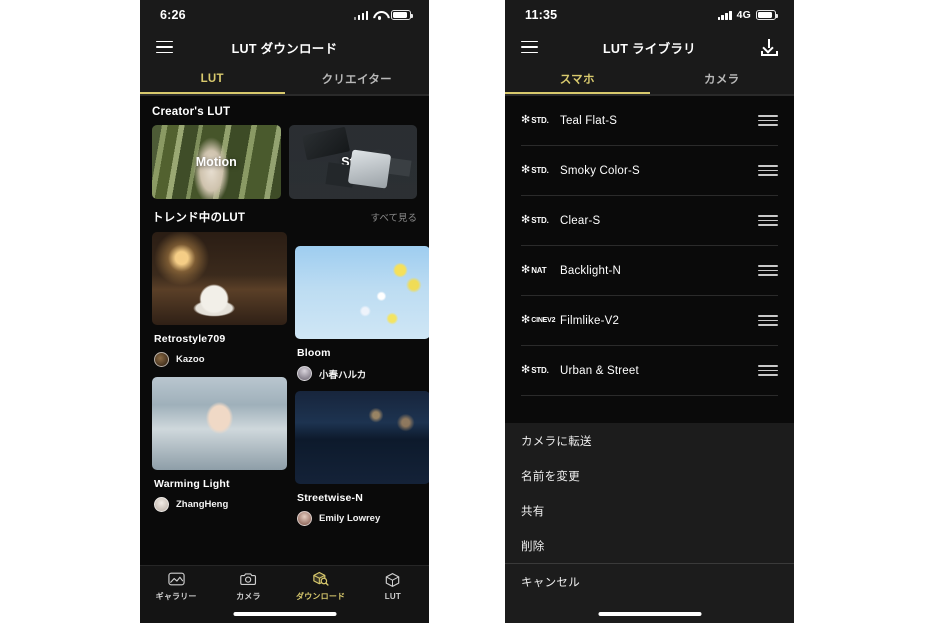 The width and height of the screenshot is (934, 623). Describe the element at coordinates (649, 440) in the screenshot. I see `action-transfer-to-camera: カメラに転送` at that location.